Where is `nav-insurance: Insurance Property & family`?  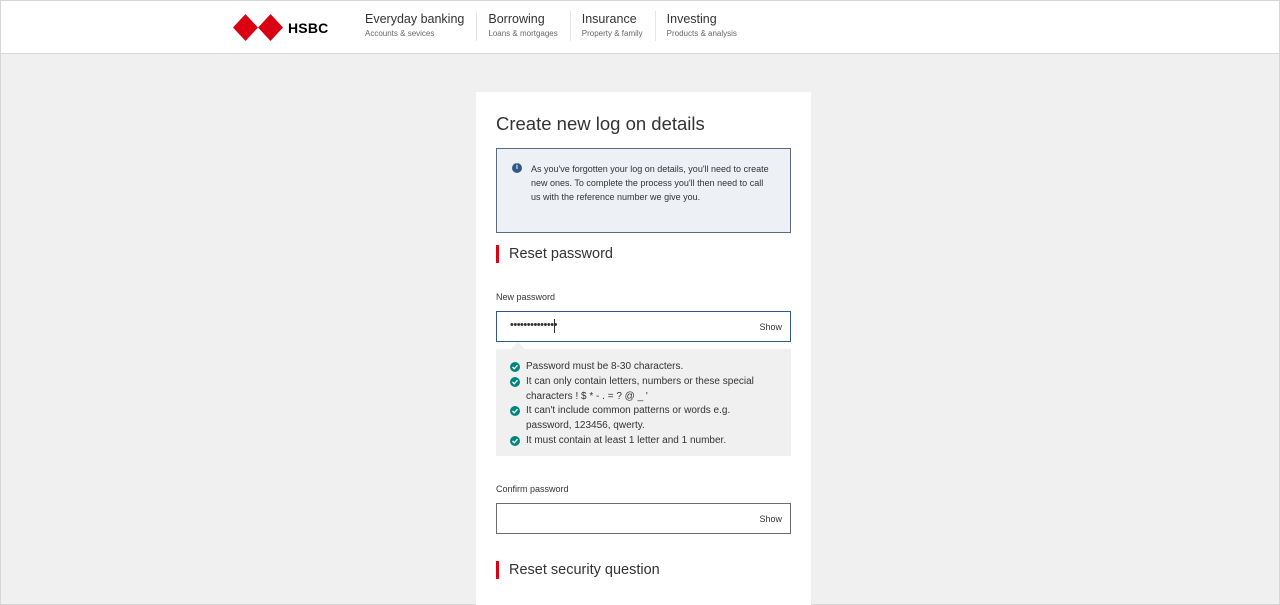 nav-insurance: Insurance Property & family is located at coordinates (613, 26).